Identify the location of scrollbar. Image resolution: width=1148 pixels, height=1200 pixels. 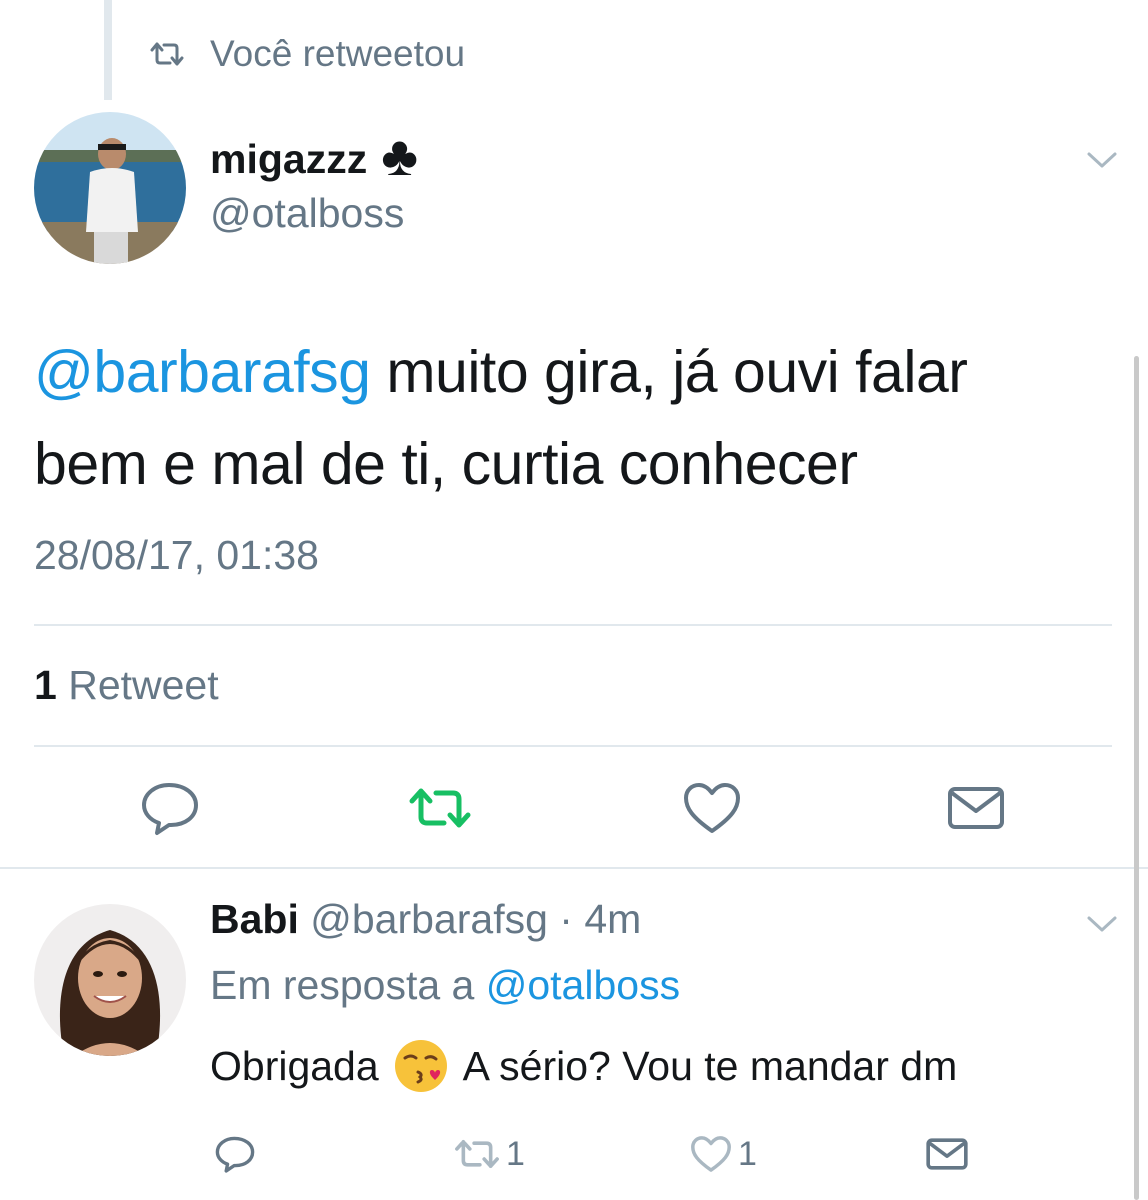
(1136, 778).